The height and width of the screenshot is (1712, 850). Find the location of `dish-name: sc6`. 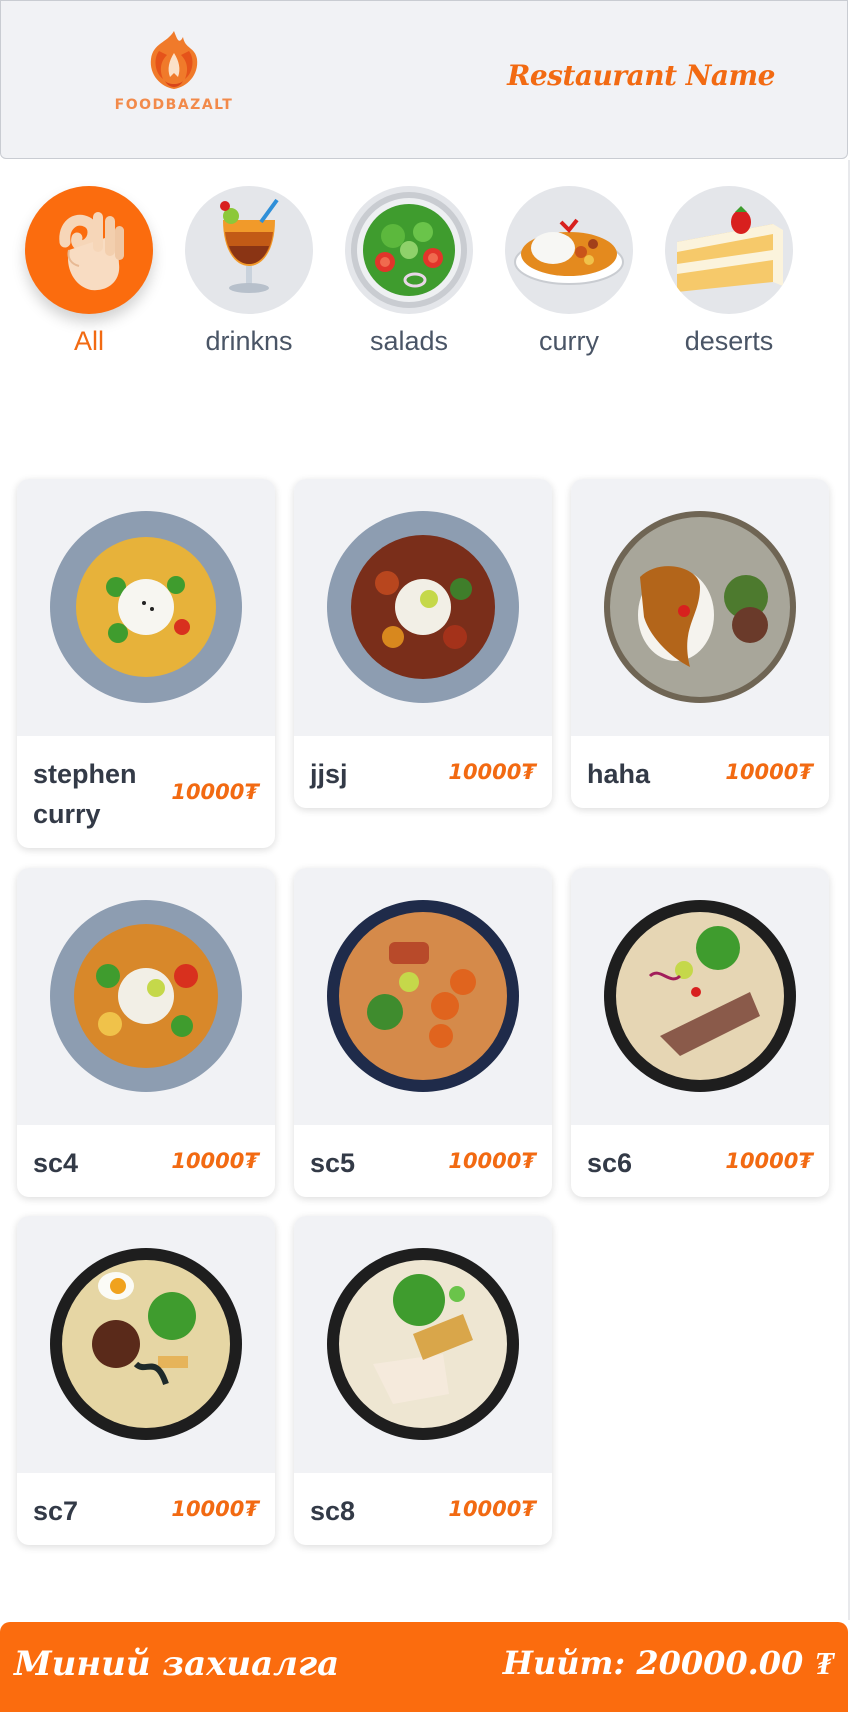

dish-name: sc6 is located at coordinates (610, 1163).